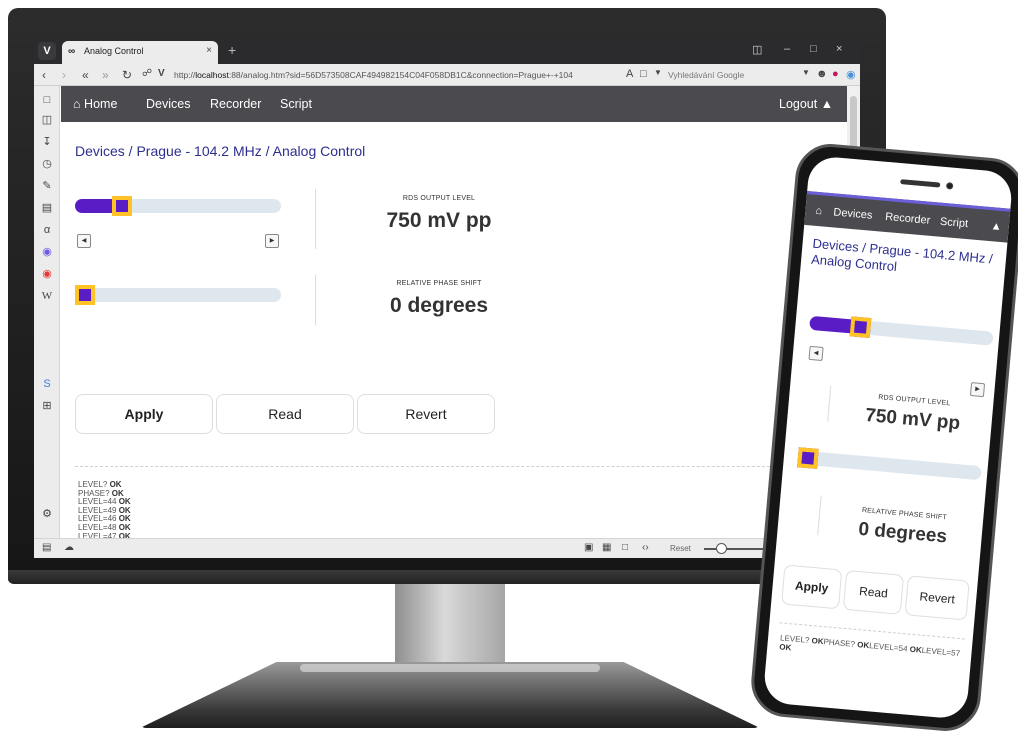 This screenshot has width=1018, height=733. I want to click on apply-button: Apply, so click(144, 414).